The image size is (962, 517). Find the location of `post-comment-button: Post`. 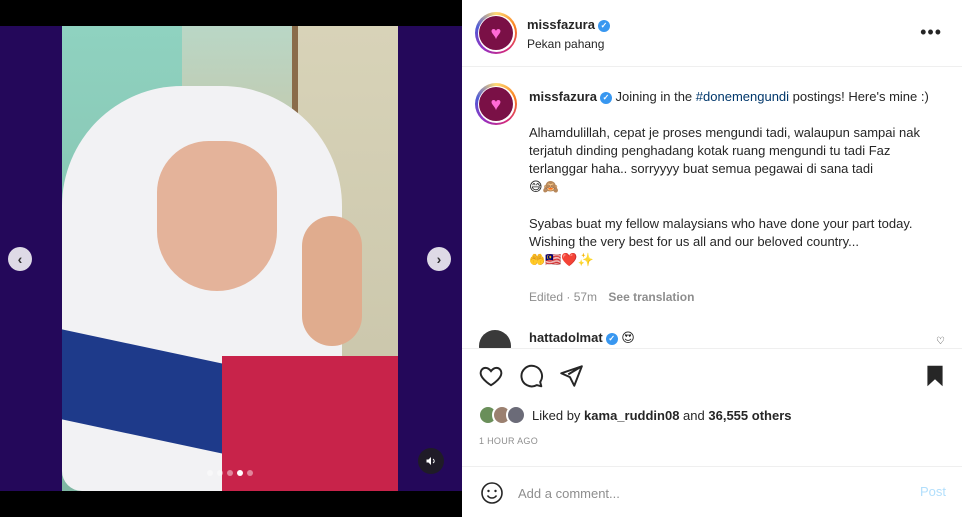

post-comment-button: Post is located at coordinates (933, 491).